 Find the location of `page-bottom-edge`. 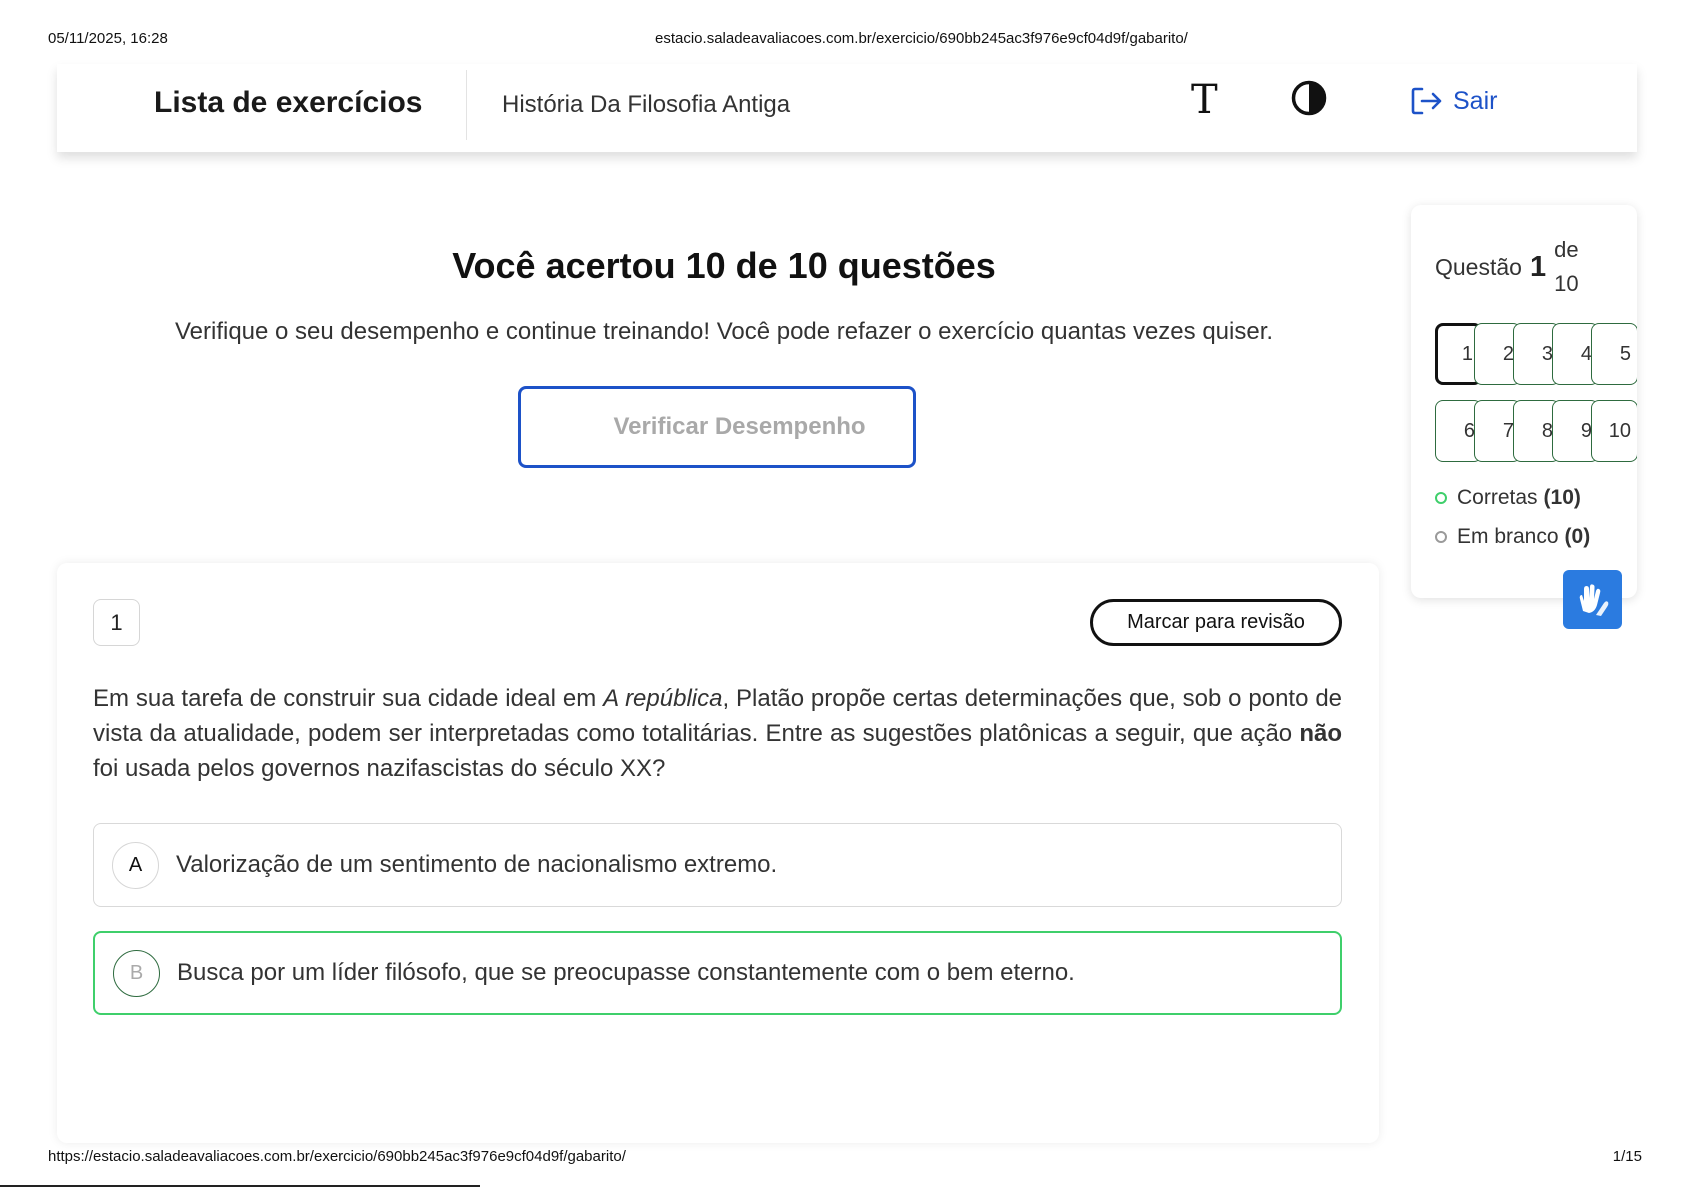

page-bottom-edge is located at coordinates (240, 1186).